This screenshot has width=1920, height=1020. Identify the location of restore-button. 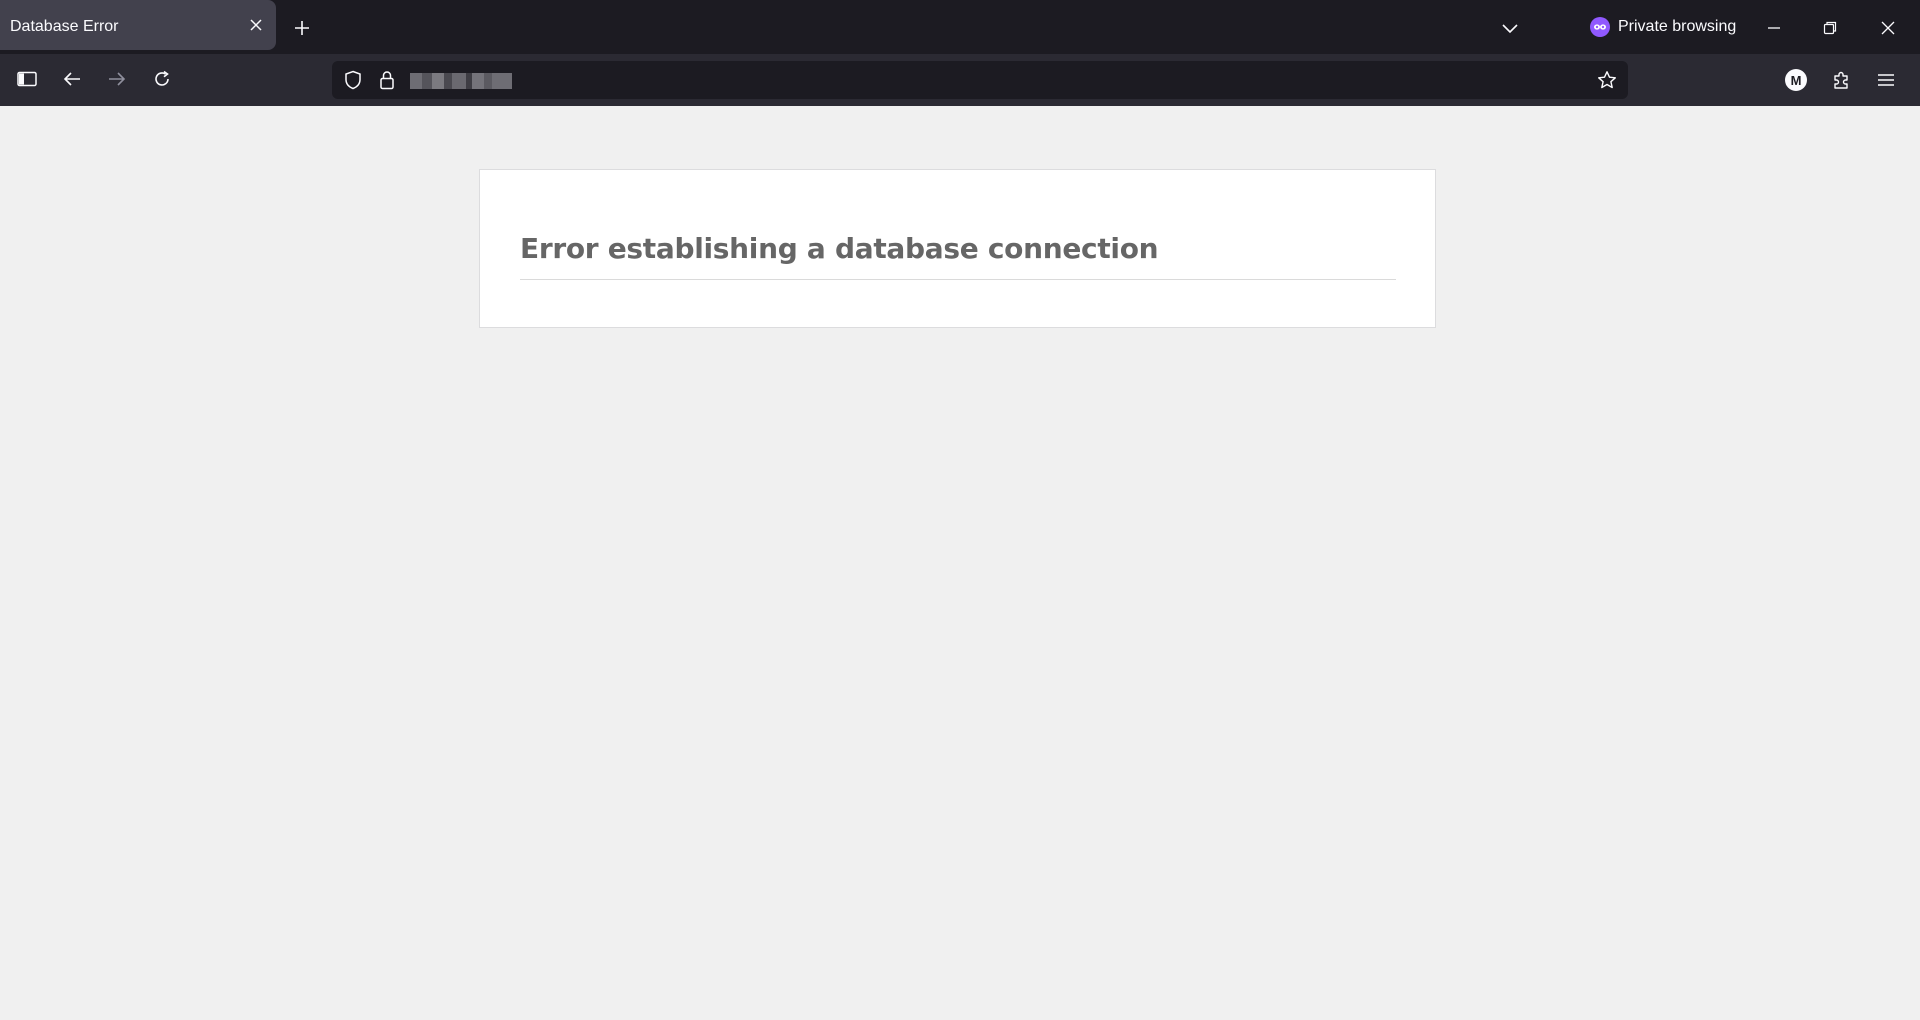
(1830, 28).